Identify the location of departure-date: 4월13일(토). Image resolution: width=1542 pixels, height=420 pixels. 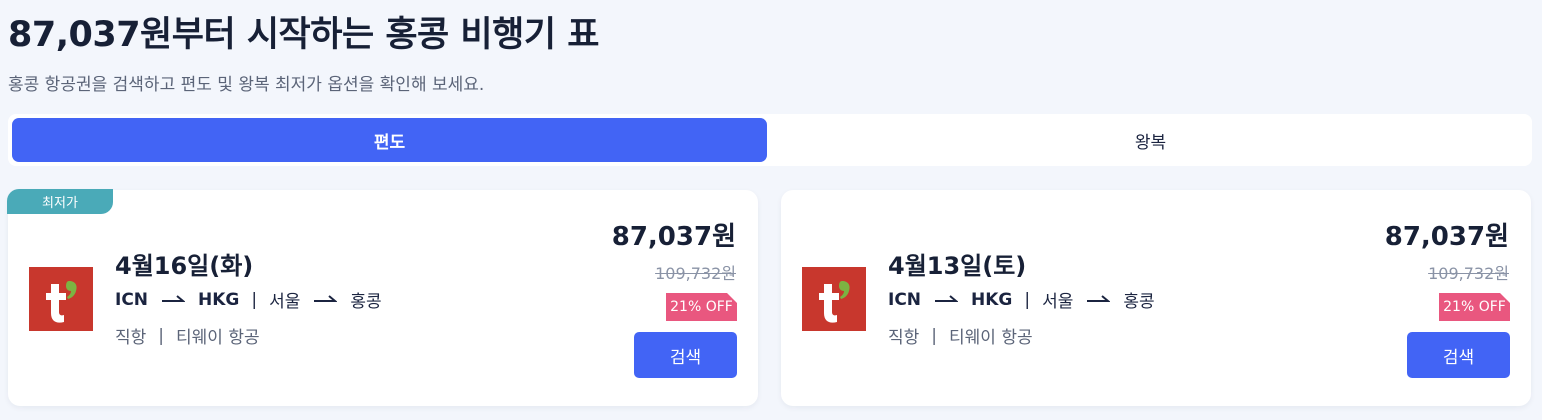
(957, 266).